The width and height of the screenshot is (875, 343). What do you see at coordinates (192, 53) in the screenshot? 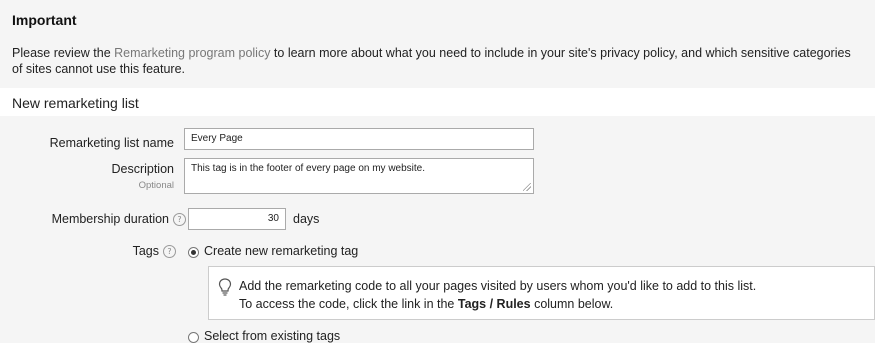
I see `remarketing-policy-link: Remarketing program policy` at bounding box center [192, 53].